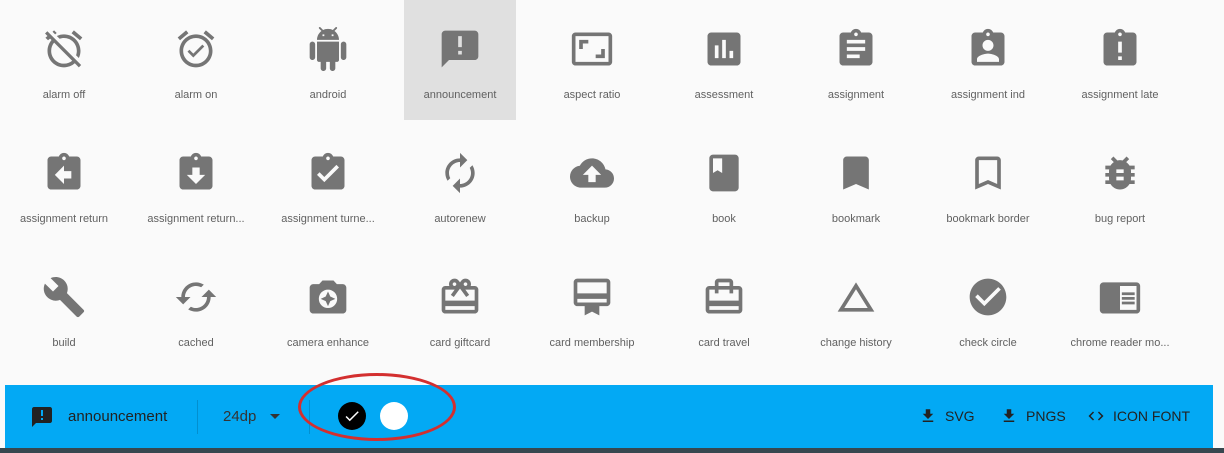 This screenshot has height=453, width=1224. Describe the element at coordinates (118, 416) in the screenshot. I see `selected-icon-name: announcement` at that location.